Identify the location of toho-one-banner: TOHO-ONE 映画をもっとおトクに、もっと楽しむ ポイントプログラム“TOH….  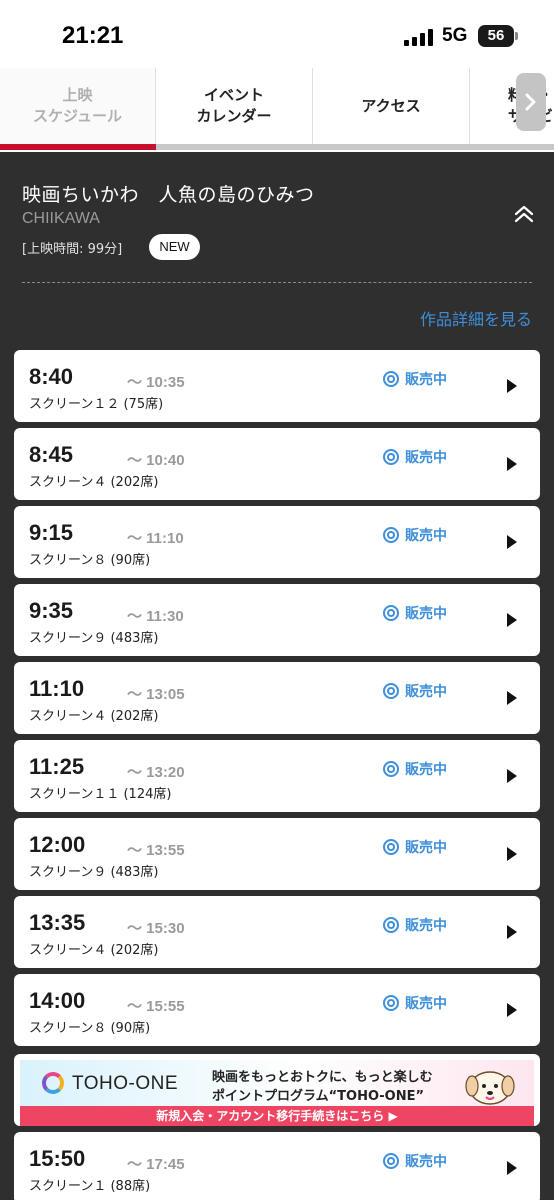
(277, 1090).